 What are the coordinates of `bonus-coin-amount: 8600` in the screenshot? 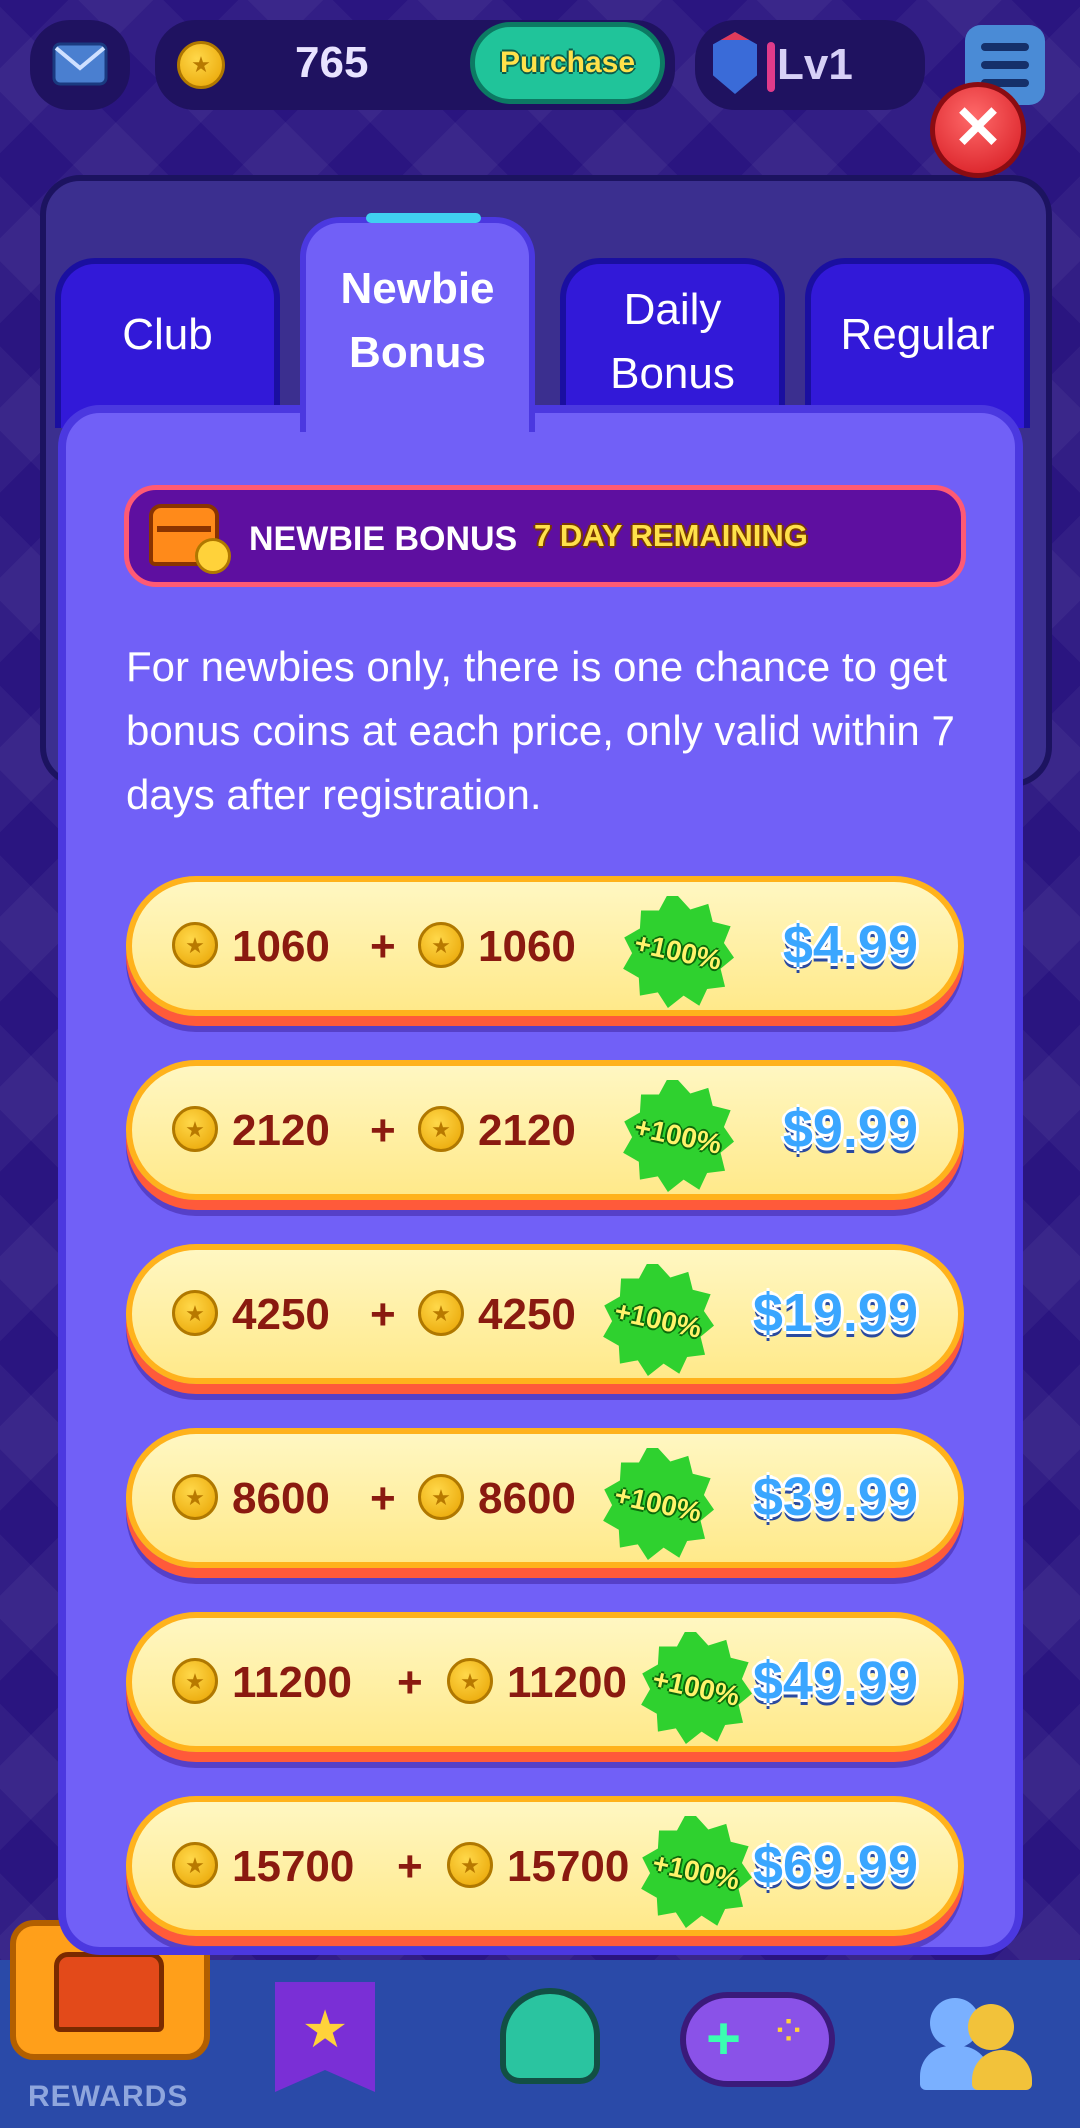 It's located at (527, 1498).